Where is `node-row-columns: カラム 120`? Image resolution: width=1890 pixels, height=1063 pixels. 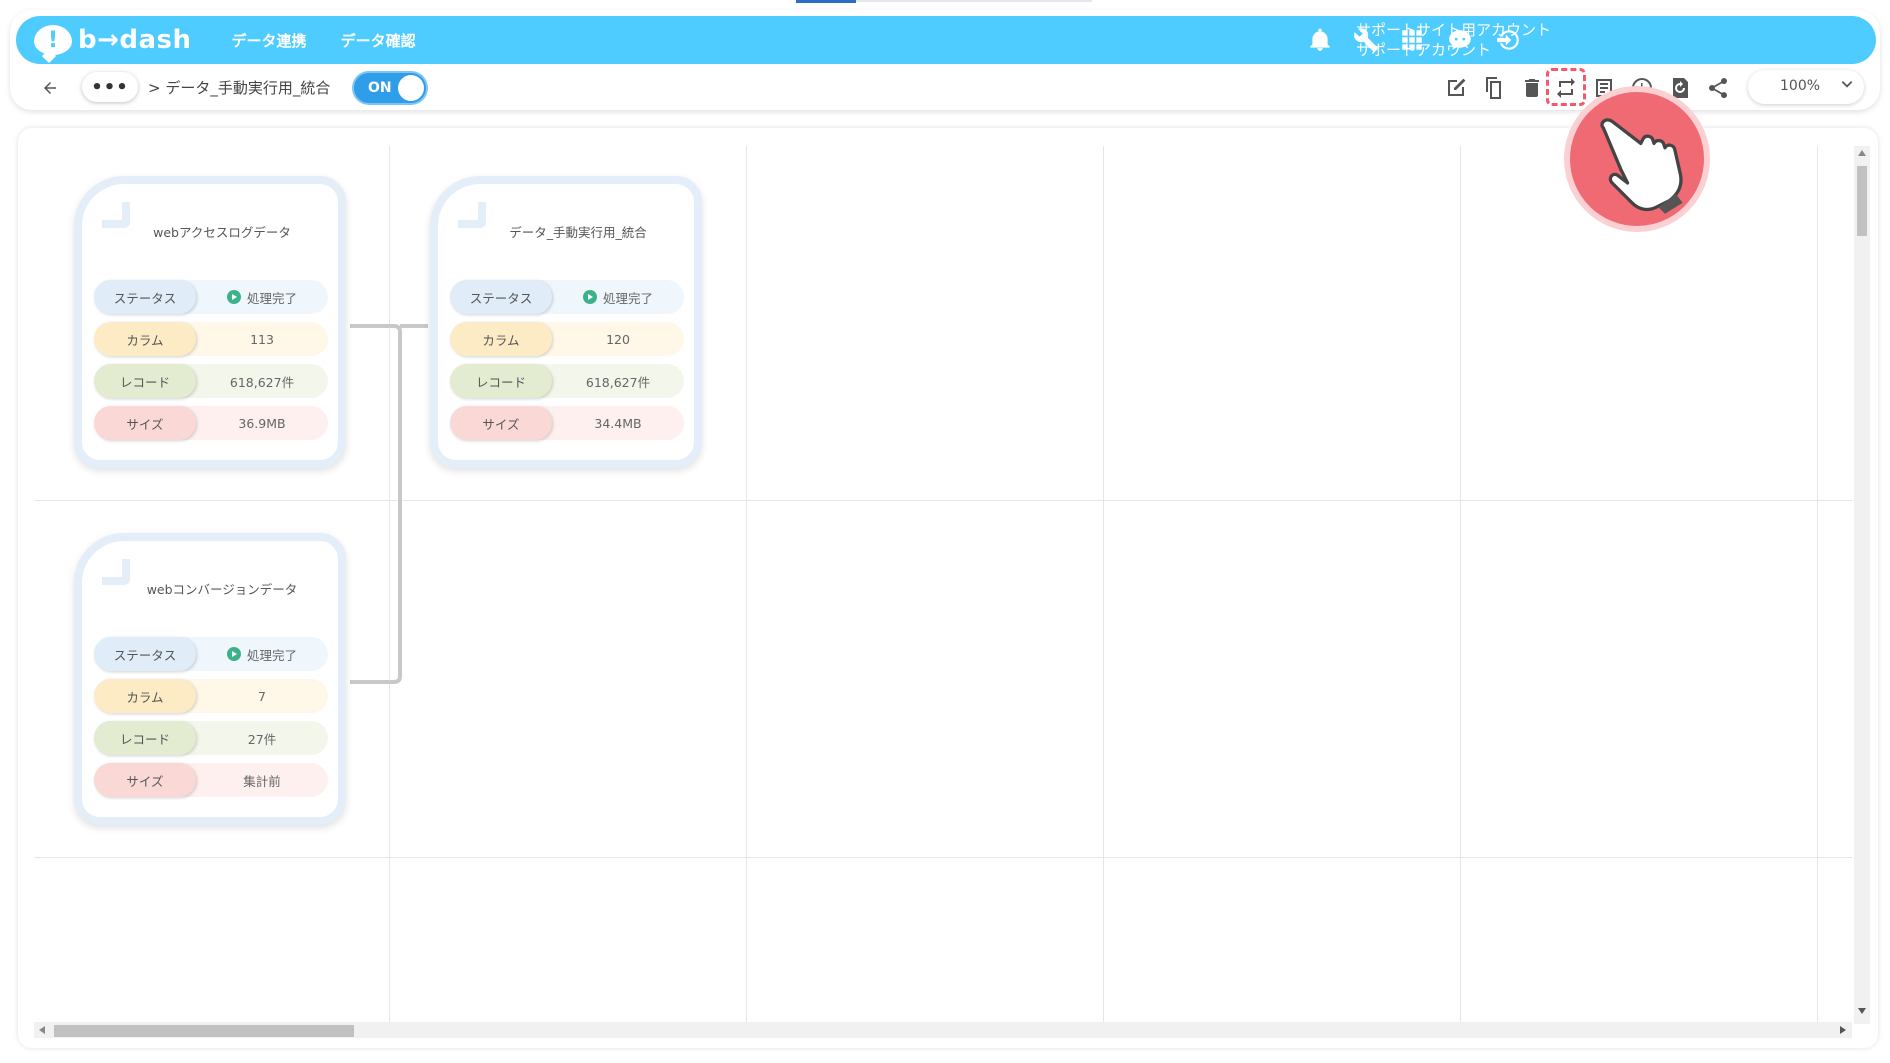 node-row-columns: カラム 120 is located at coordinates (567, 339).